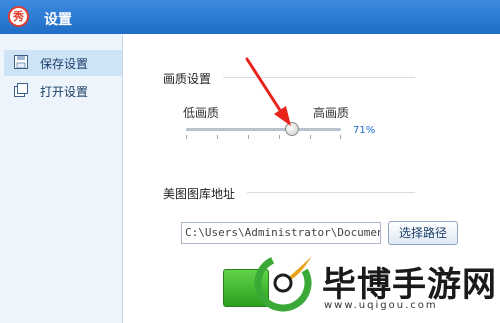 This screenshot has height=323, width=500. Describe the element at coordinates (283, 283) in the screenshot. I see `watermark-logo-icon` at that location.